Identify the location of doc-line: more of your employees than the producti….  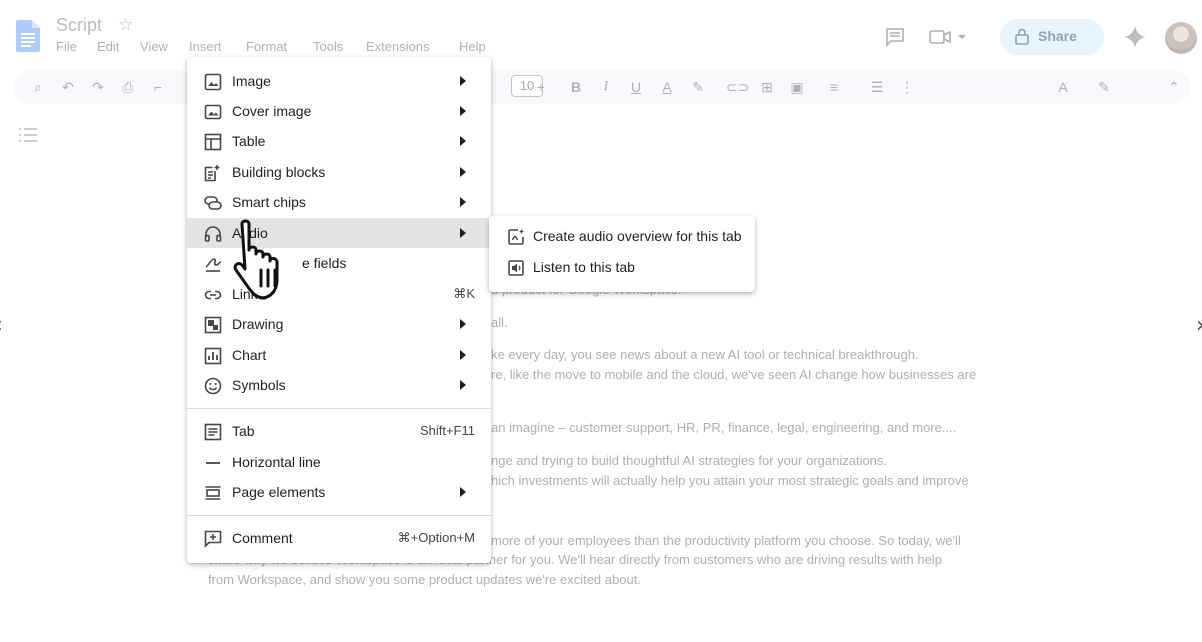
(726, 540).